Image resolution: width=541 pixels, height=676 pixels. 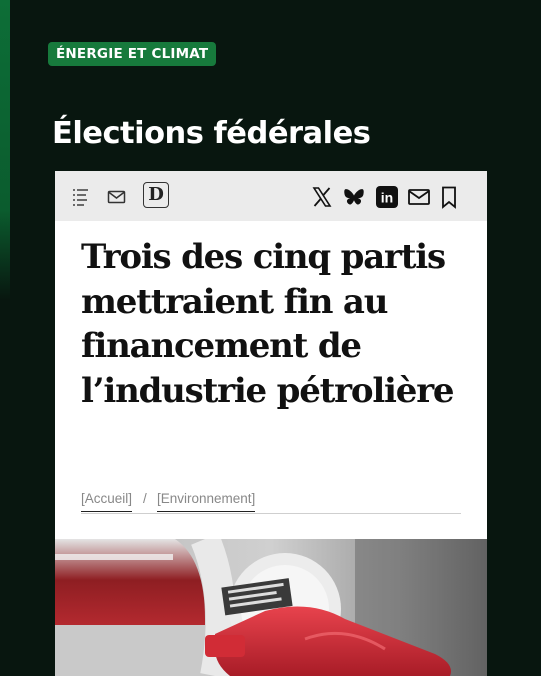 What do you see at coordinates (322, 197) in the screenshot?
I see `x-icon` at bounding box center [322, 197].